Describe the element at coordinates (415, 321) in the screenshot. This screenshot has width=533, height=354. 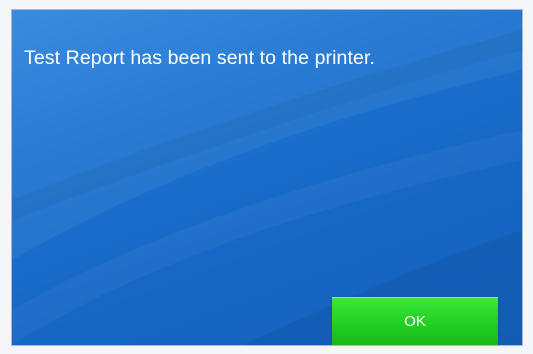
I see `ok-button: OK` at that location.